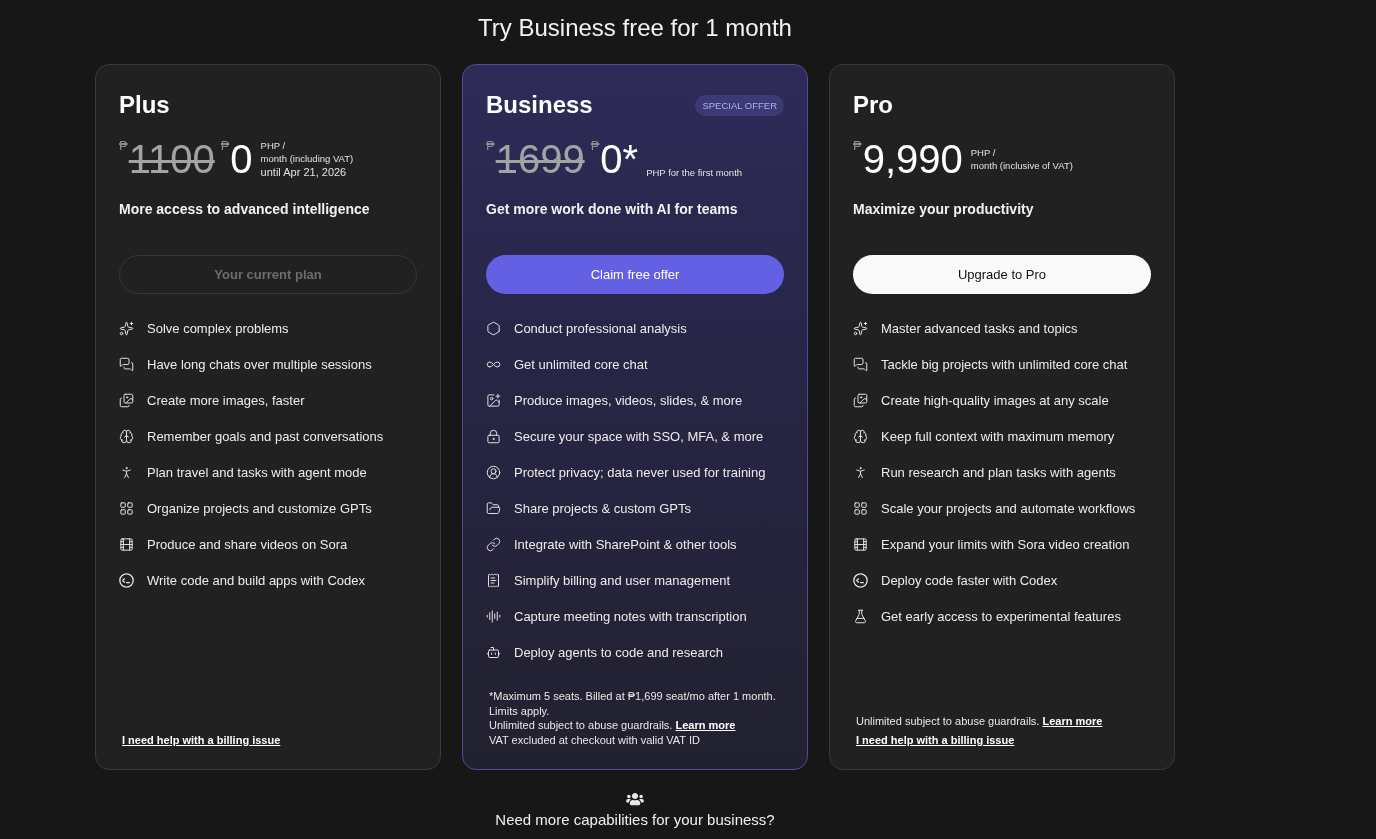 The image size is (1376, 839). Describe the element at coordinates (493, 652) in the screenshot. I see `robot-icon` at that location.